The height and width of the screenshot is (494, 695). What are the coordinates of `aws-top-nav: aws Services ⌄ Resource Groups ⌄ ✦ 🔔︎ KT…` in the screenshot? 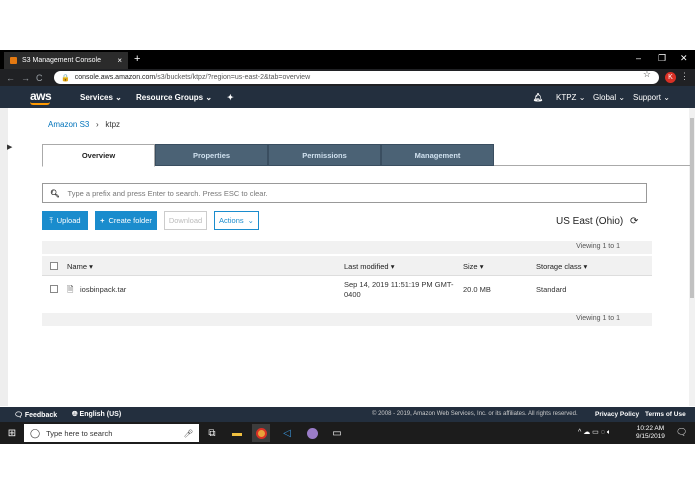 It's located at (347, 97).